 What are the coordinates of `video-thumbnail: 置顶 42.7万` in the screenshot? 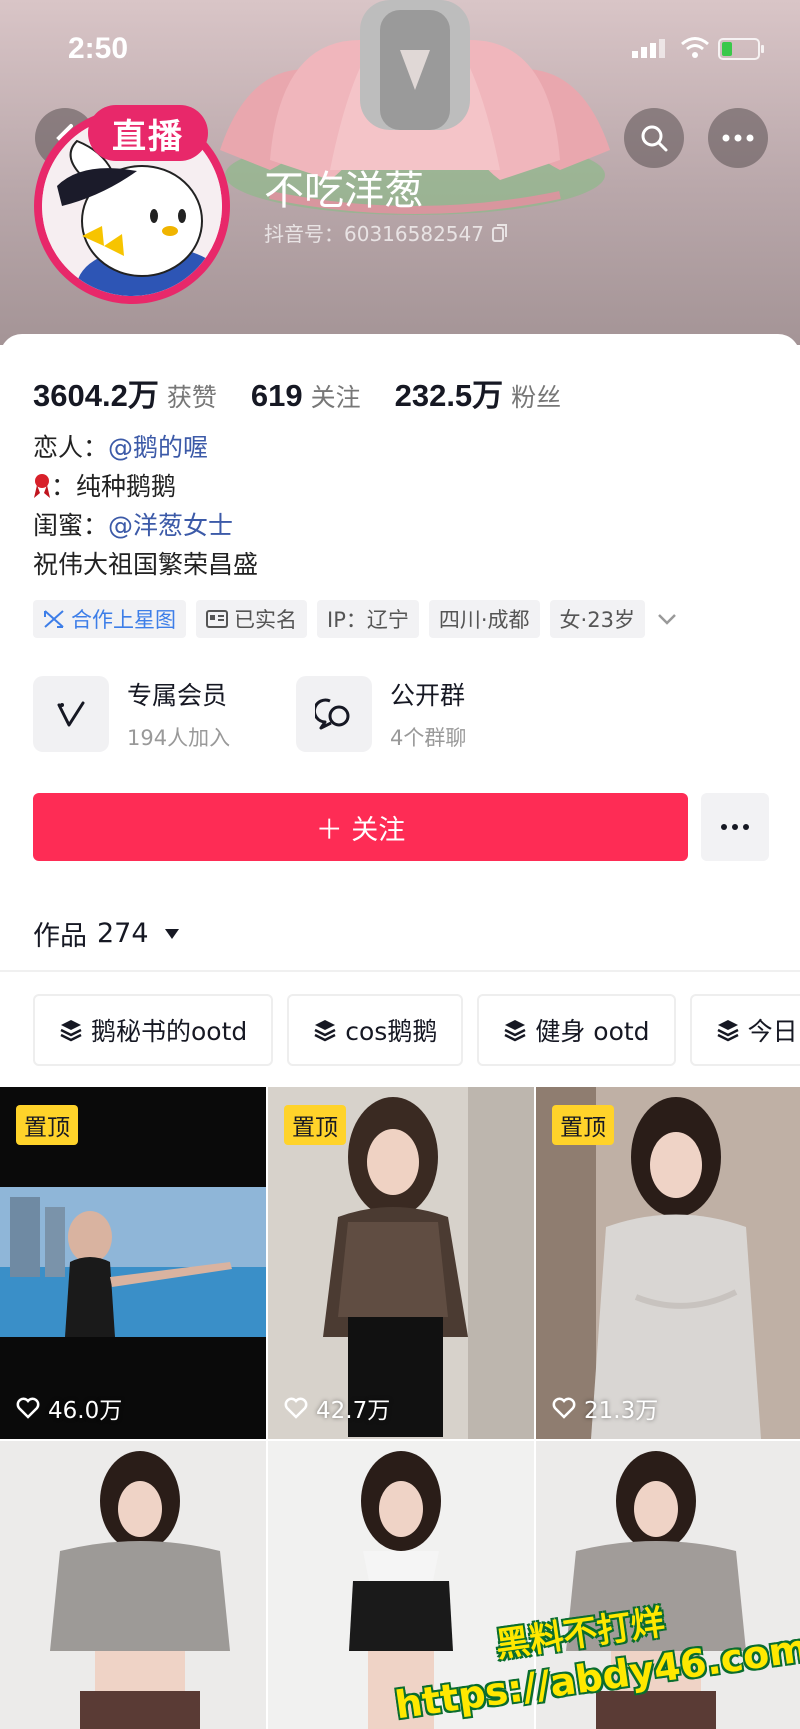 It's located at (401, 1263).